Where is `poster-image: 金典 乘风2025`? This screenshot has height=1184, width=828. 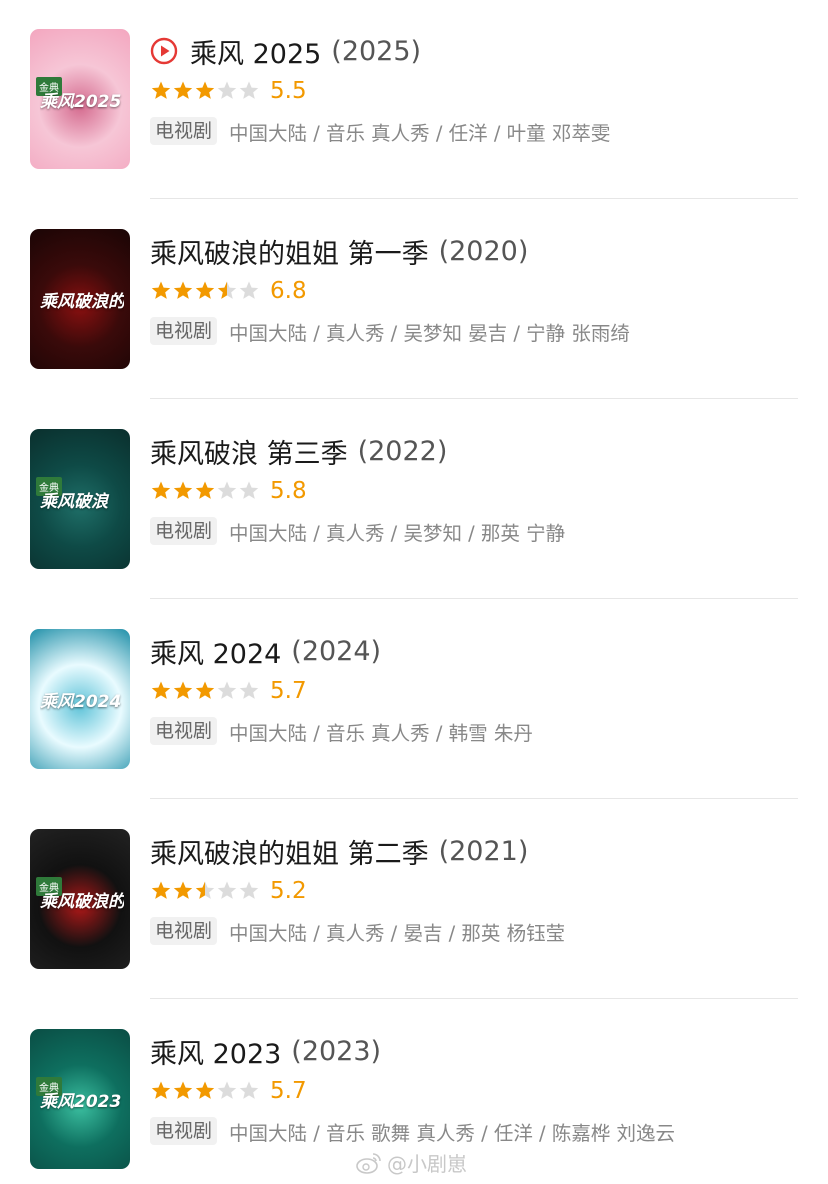 poster-image: 金典 乘风2025 is located at coordinates (80, 99).